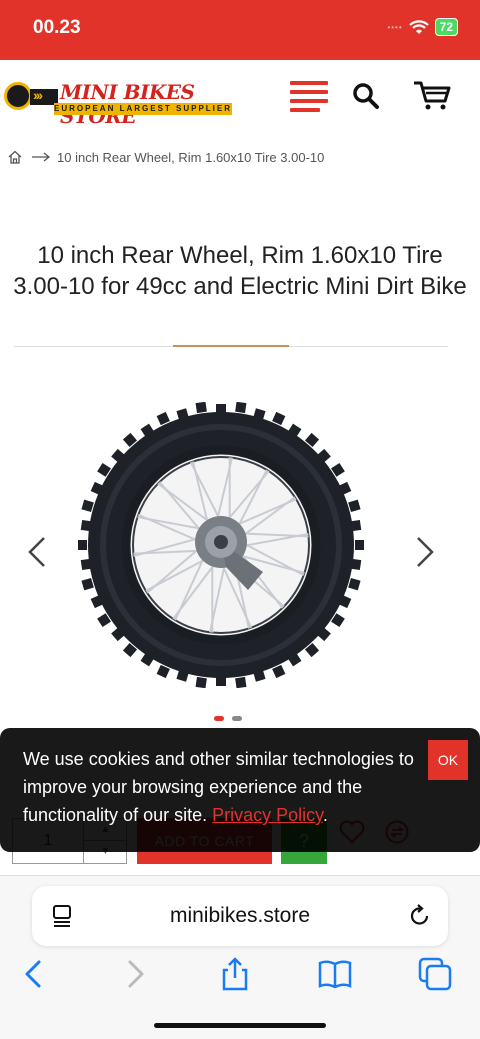 This screenshot has width=480, height=1039. I want to click on status-indicators: •••• 72, so click(422, 27).